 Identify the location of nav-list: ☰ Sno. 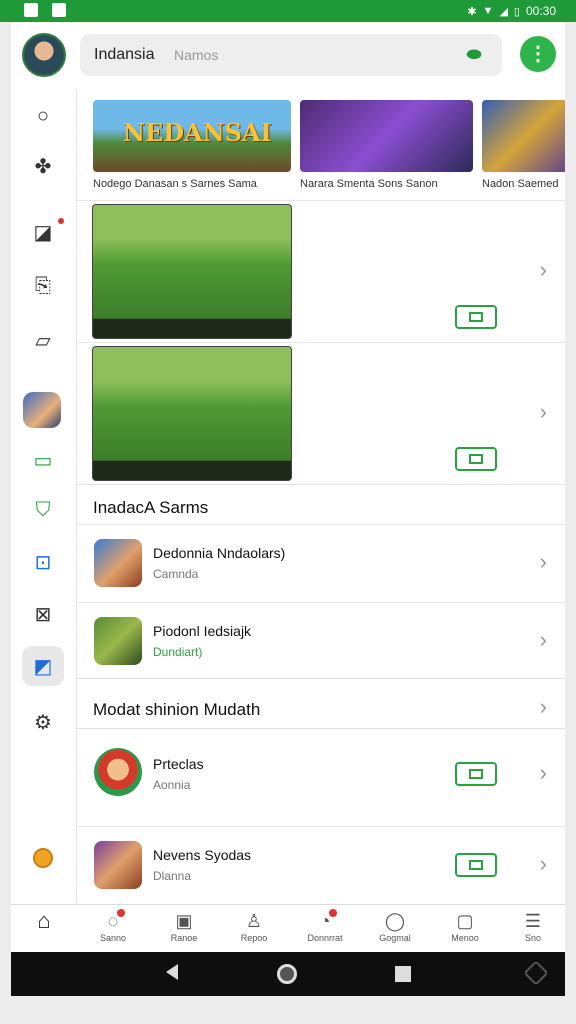
(533, 926).